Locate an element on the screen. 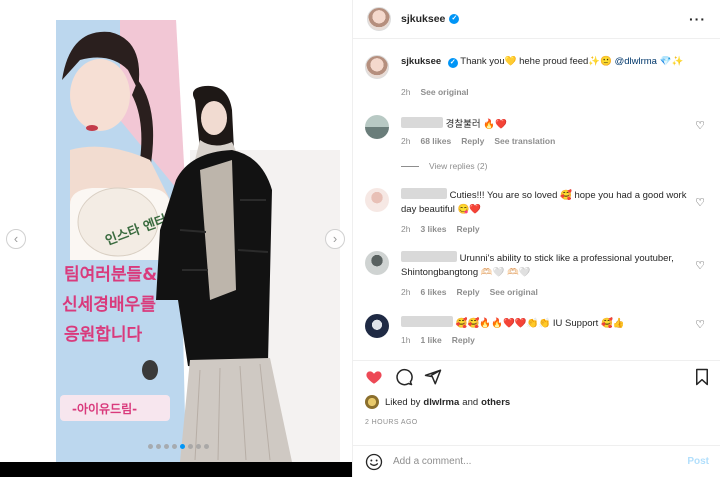 The image size is (720, 477). liked-by-others-link: others is located at coordinates (495, 402).